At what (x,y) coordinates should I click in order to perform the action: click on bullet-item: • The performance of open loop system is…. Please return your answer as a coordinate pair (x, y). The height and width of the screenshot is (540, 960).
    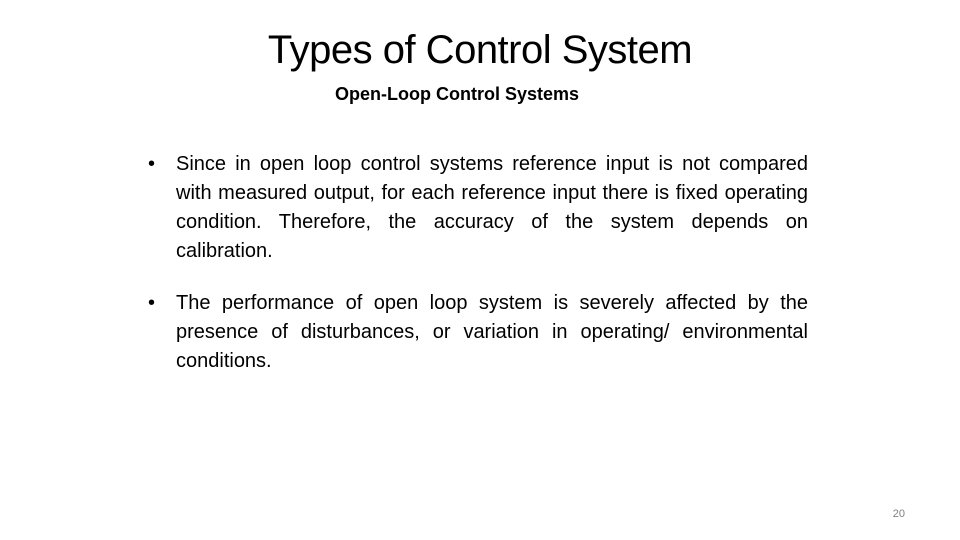
    Looking at the image, I should click on (478, 332).